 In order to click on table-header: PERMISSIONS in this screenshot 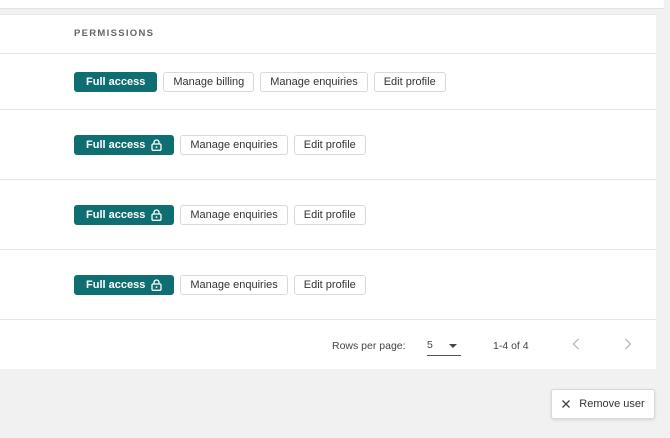, I will do `click(328, 34)`.